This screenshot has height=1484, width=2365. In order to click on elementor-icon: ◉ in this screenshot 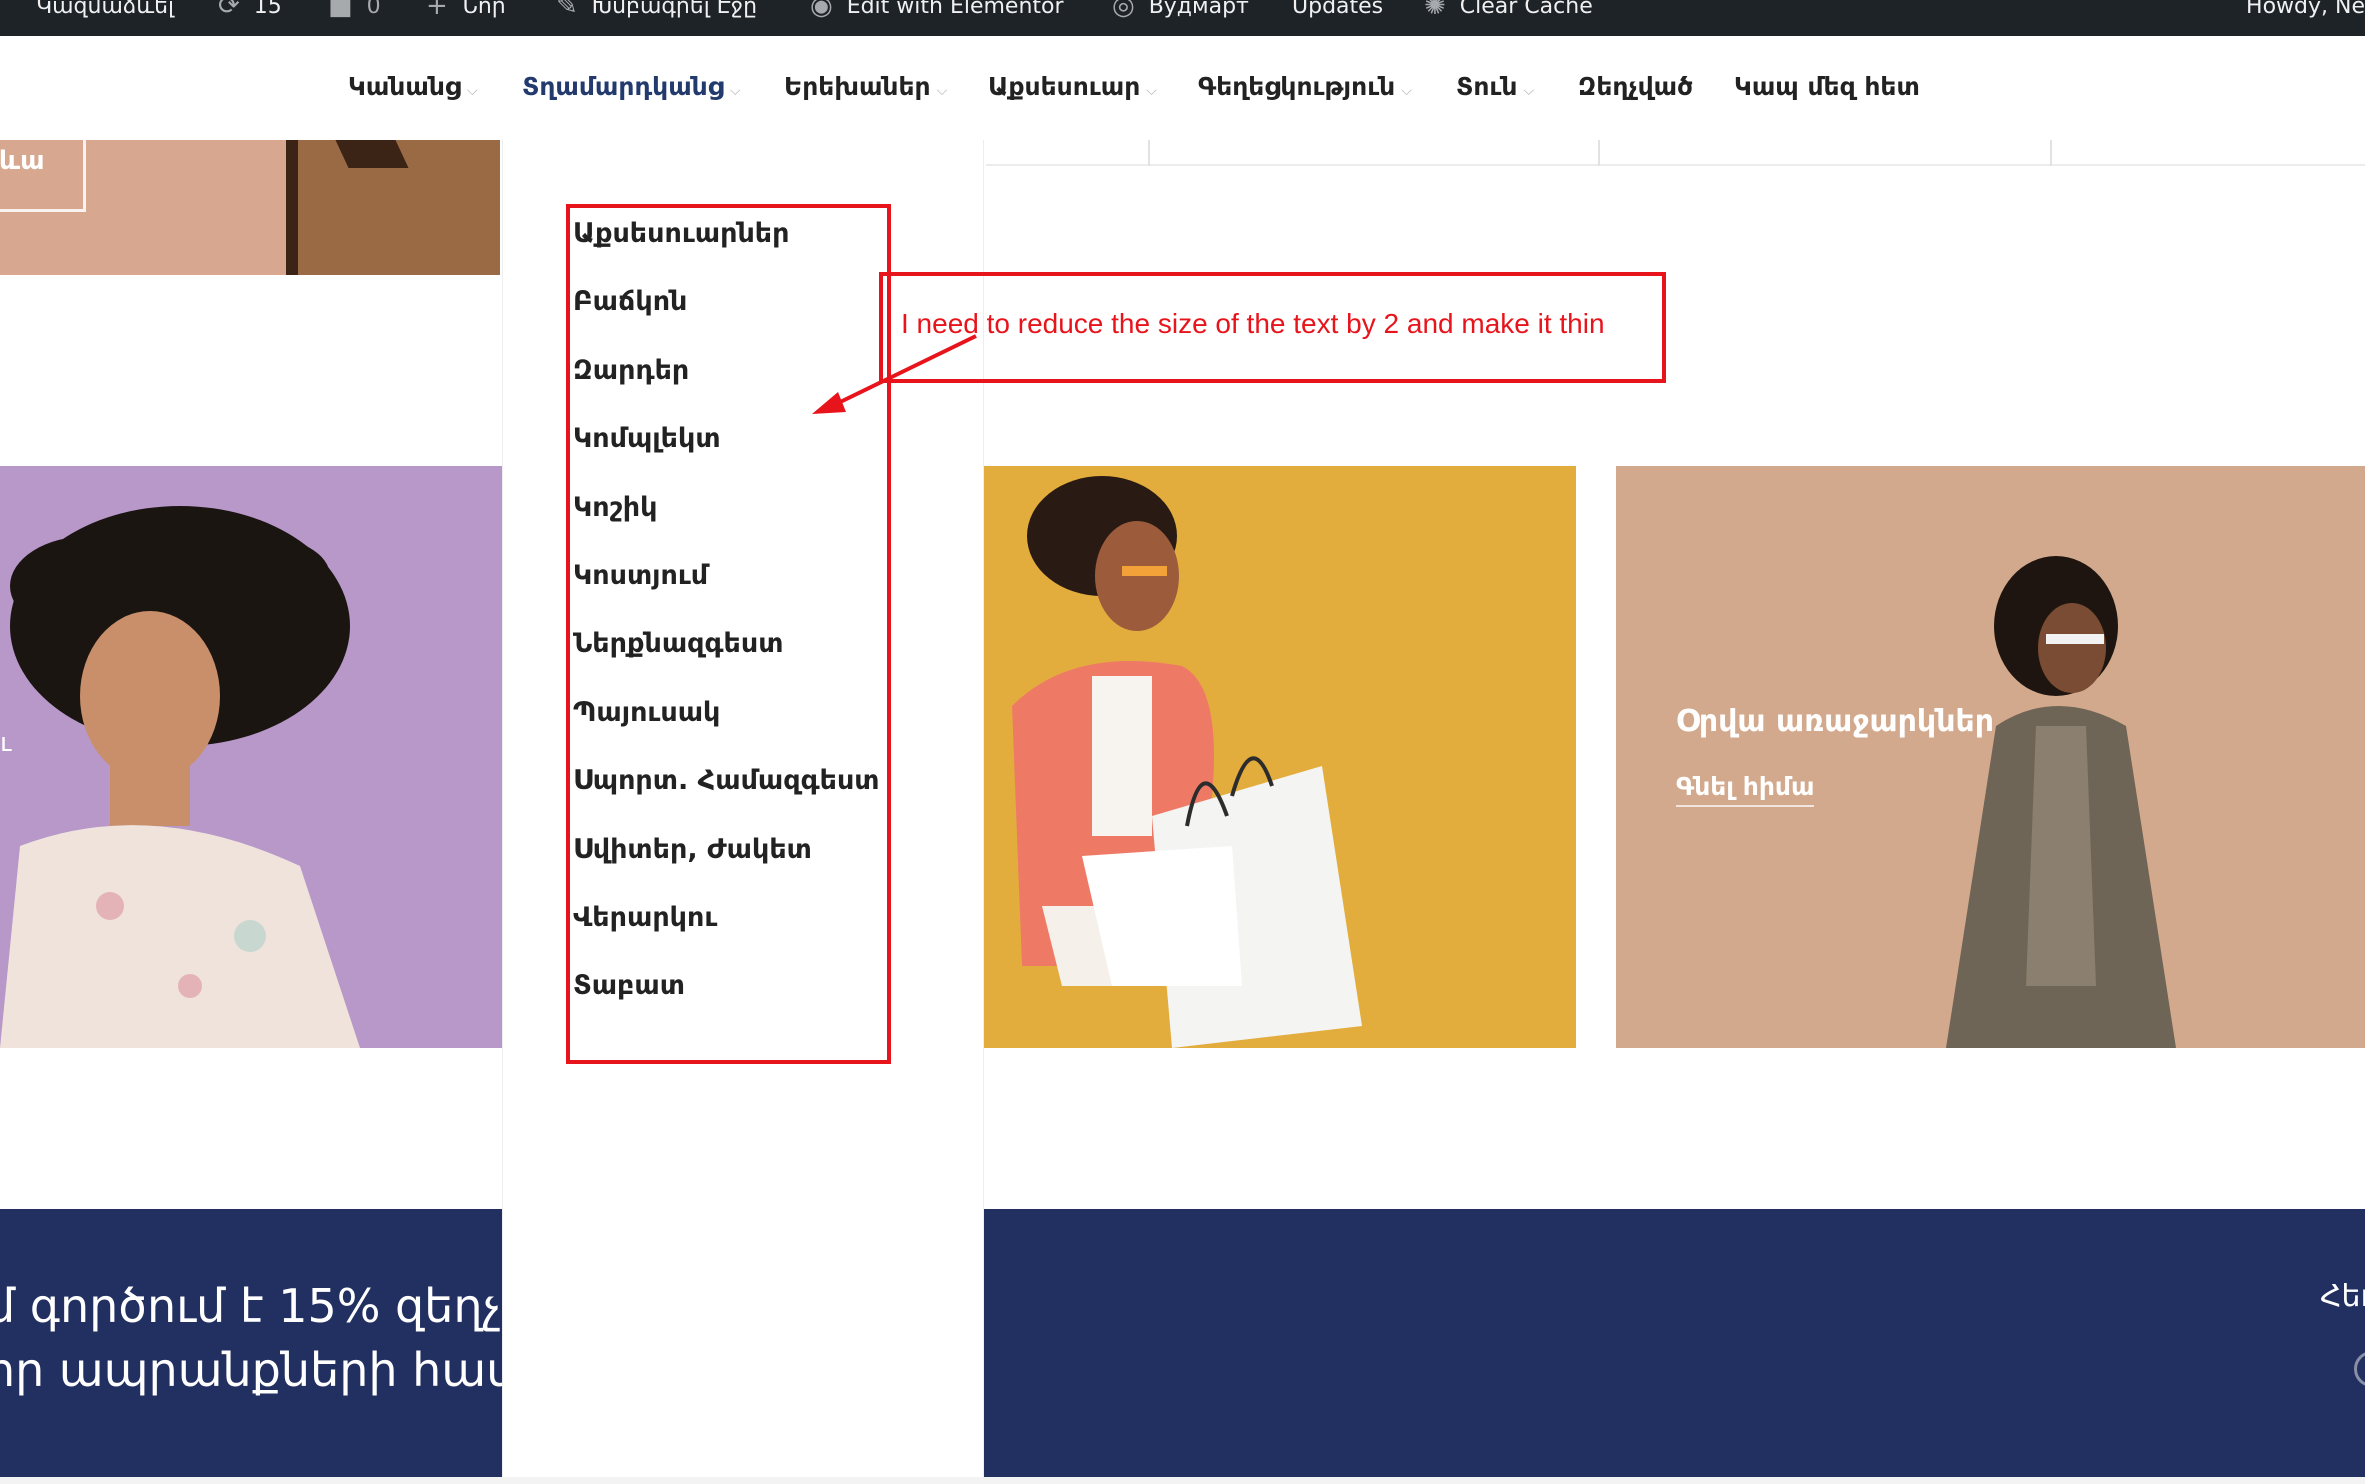, I will do `click(821, 10)`.